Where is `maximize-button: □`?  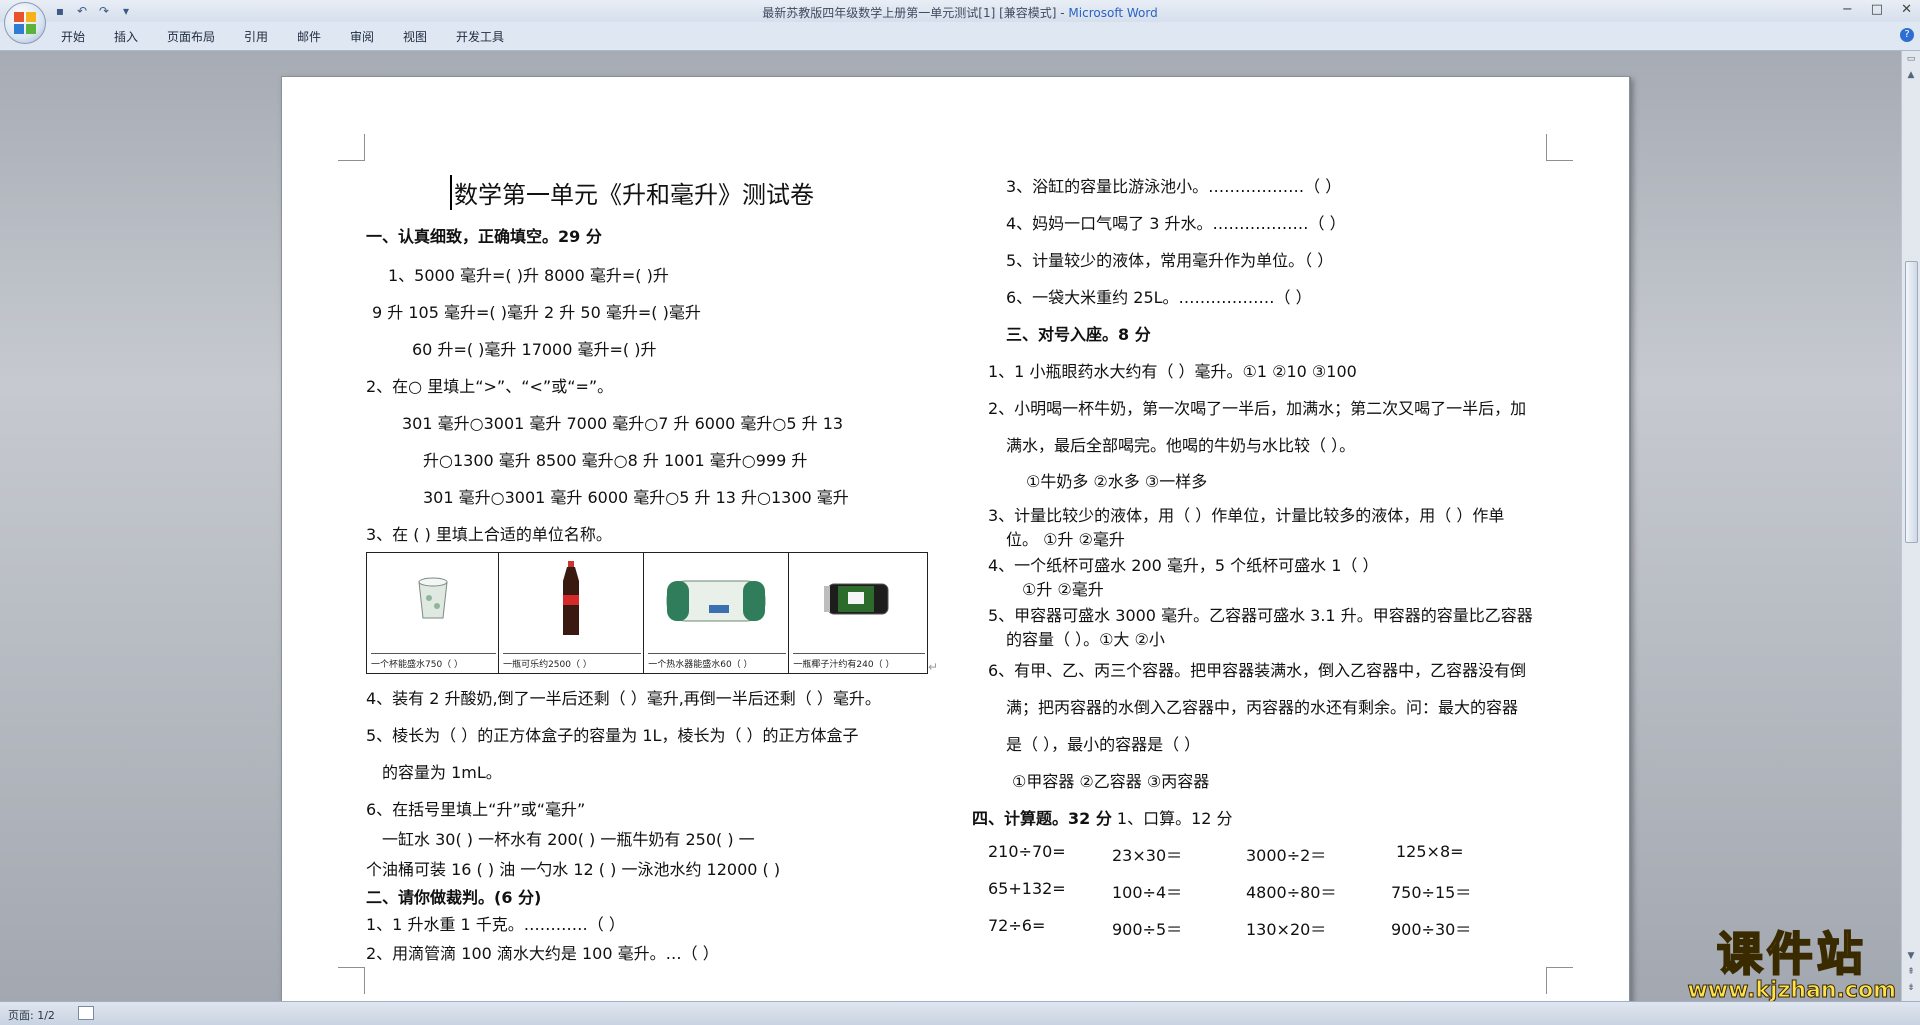
maximize-button: □ is located at coordinates (1877, 9).